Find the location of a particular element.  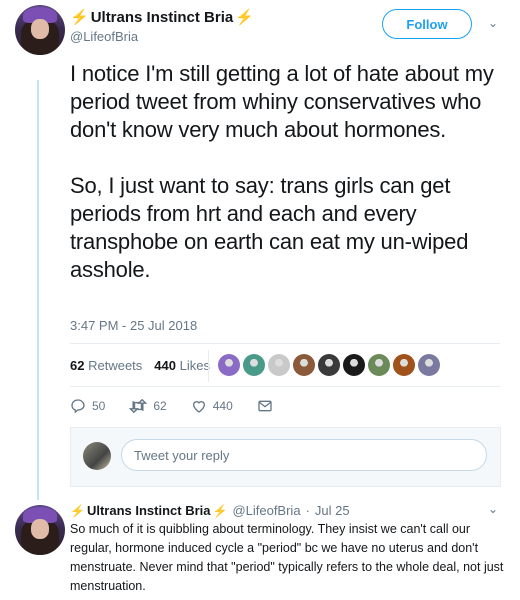

retweets-stat: 62 Retweets is located at coordinates (106, 365).